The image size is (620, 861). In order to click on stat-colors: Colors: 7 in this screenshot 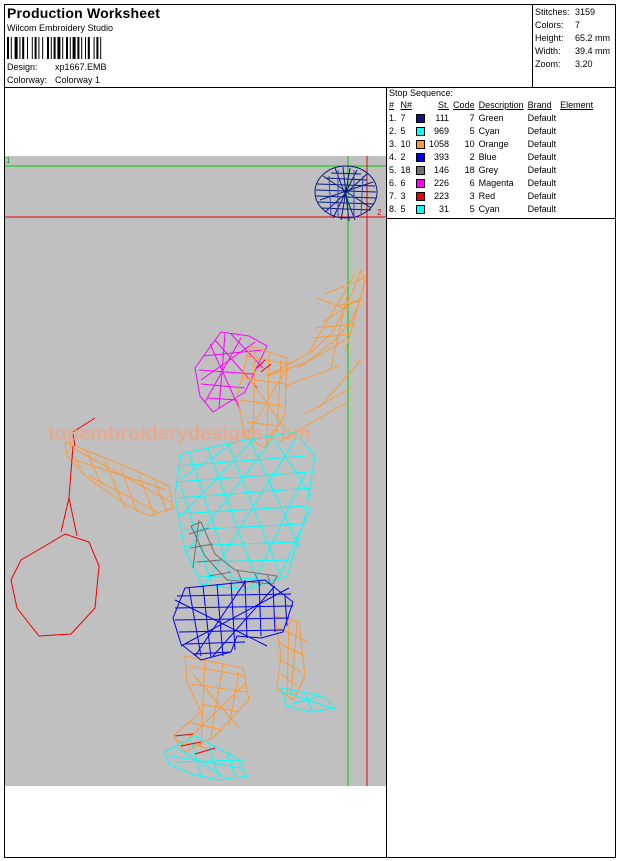, I will do `click(558, 25)`.